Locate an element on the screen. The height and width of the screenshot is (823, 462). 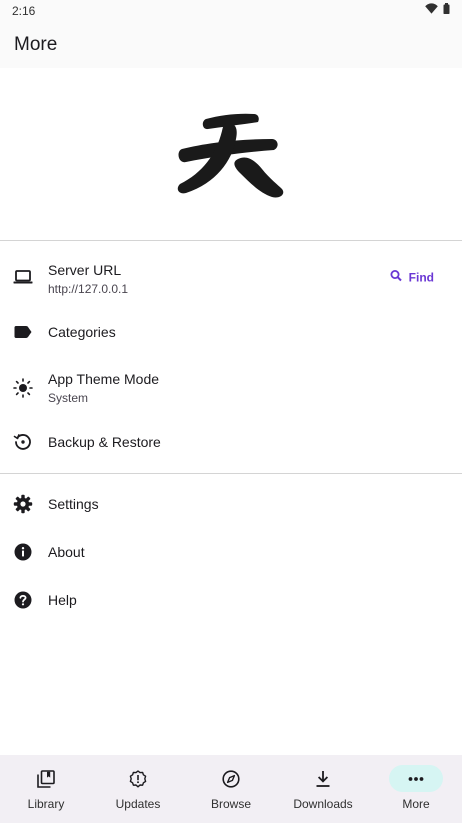
nav-label-more: More is located at coordinates (416, 804).